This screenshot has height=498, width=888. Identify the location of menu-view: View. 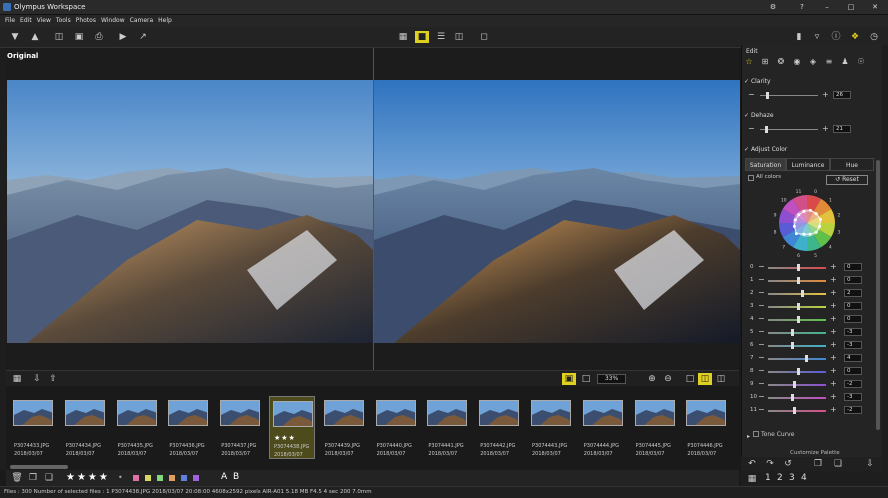
(44, 21).